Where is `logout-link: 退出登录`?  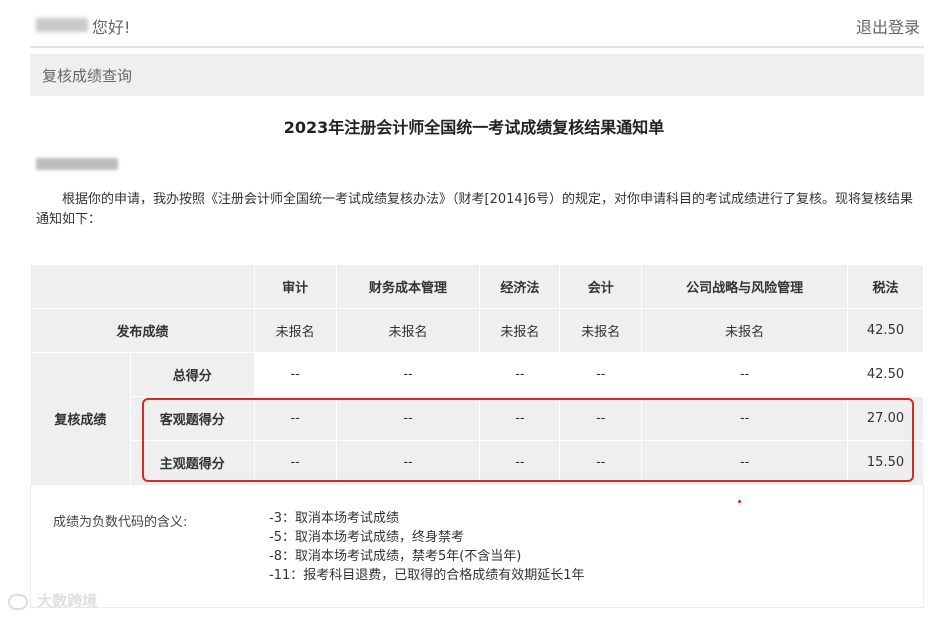 logout-link: 退出登录 is located at coordinates (888, 26).